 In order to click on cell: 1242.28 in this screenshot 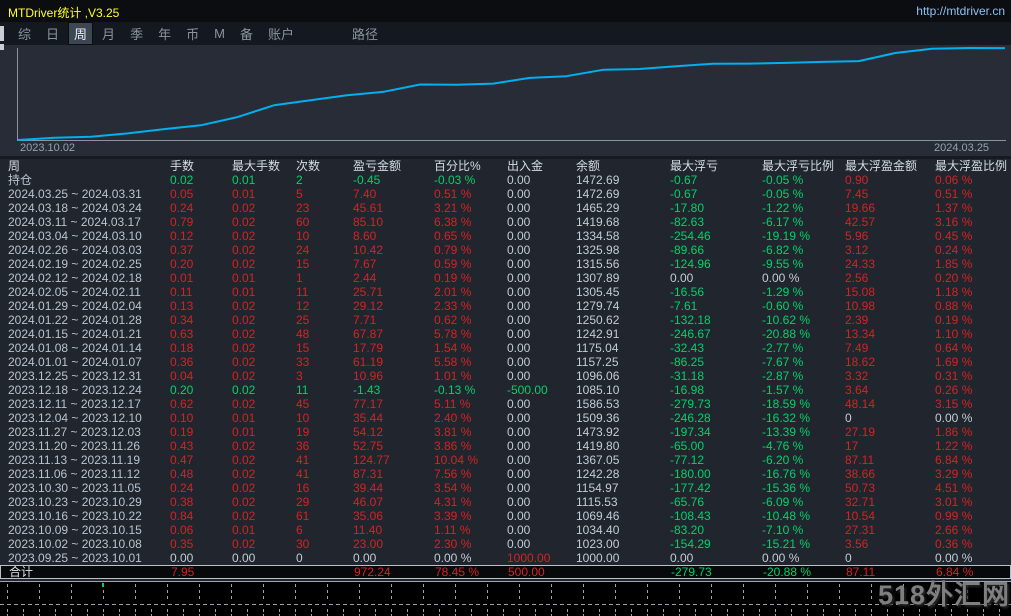, I will do `click(598, 474)`.